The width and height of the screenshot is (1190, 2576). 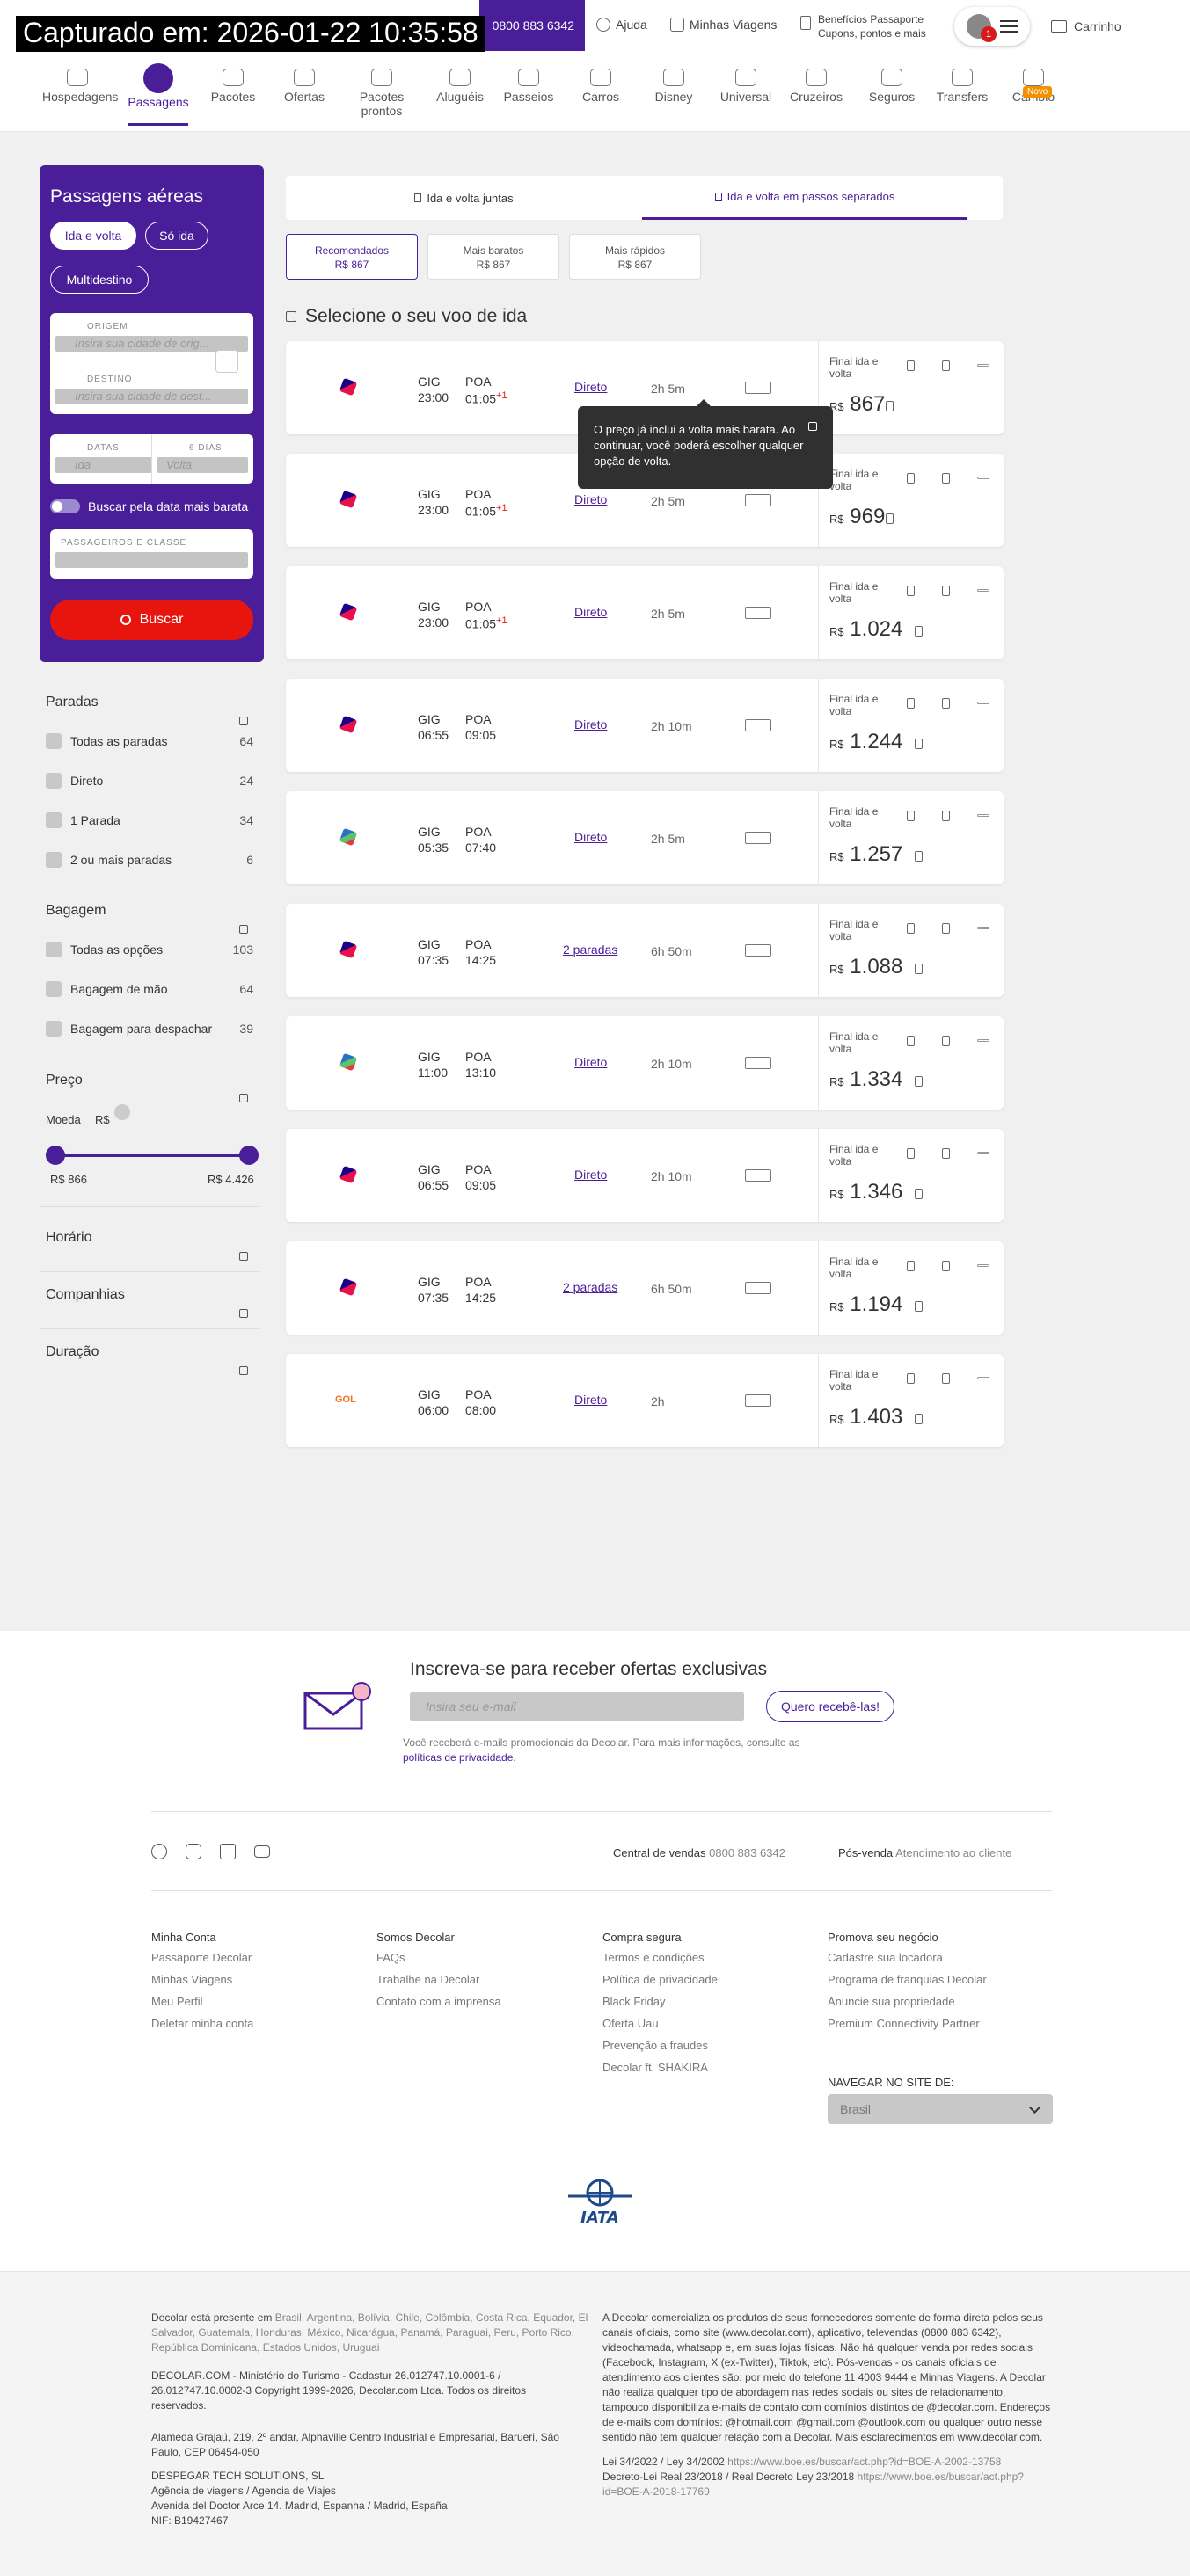 What do you see at coordinates (93, 236) in the screenshot?
I see `trip-type-roundtrip: Ida e volta` at bounding box center [93, 236].